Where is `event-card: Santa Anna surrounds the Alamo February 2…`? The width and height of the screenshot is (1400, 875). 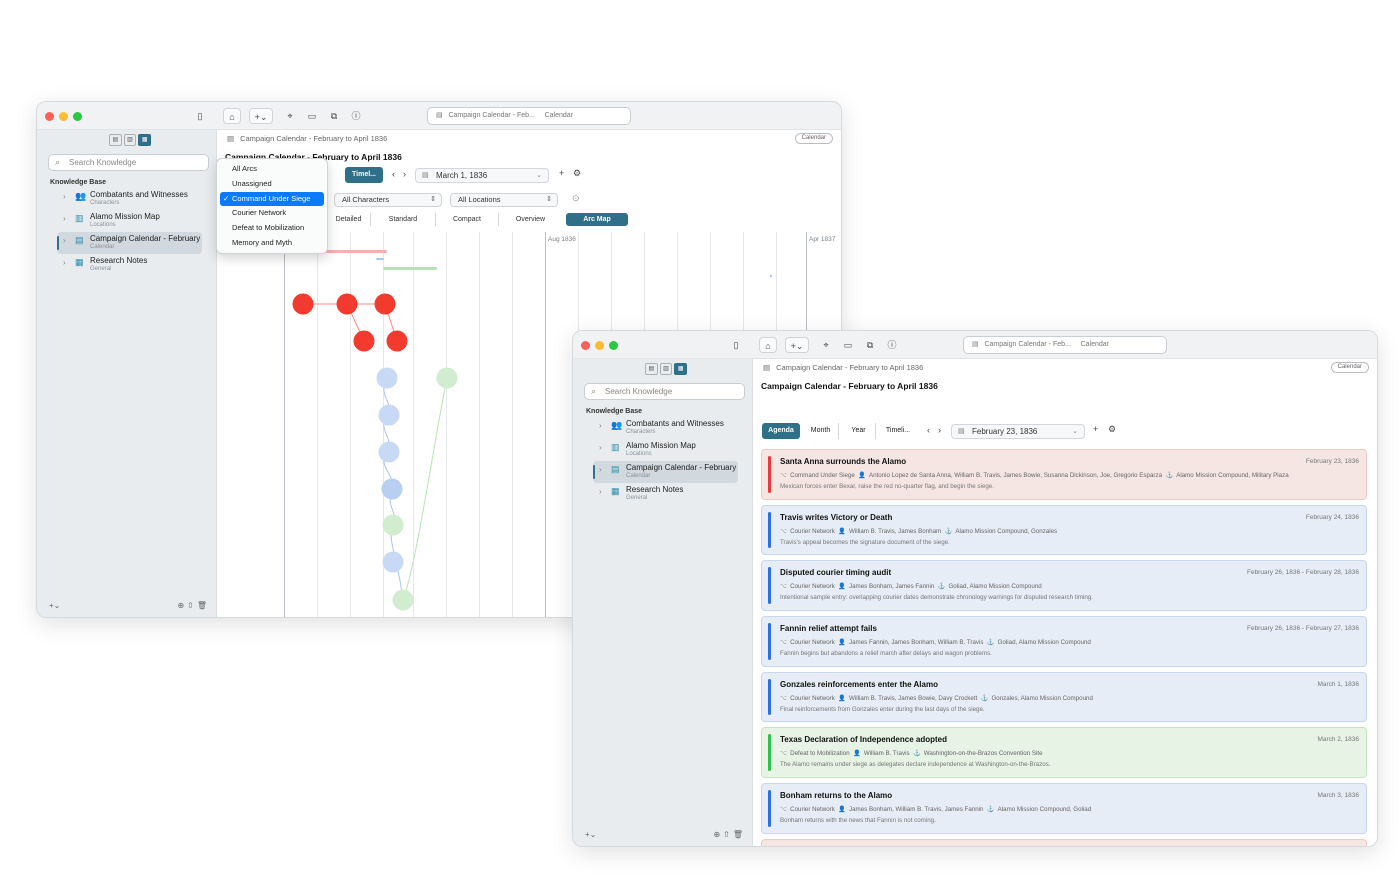
event-card: Santa Anna surrounds the Alamo February 2… is located at coordinates (1064, 474).